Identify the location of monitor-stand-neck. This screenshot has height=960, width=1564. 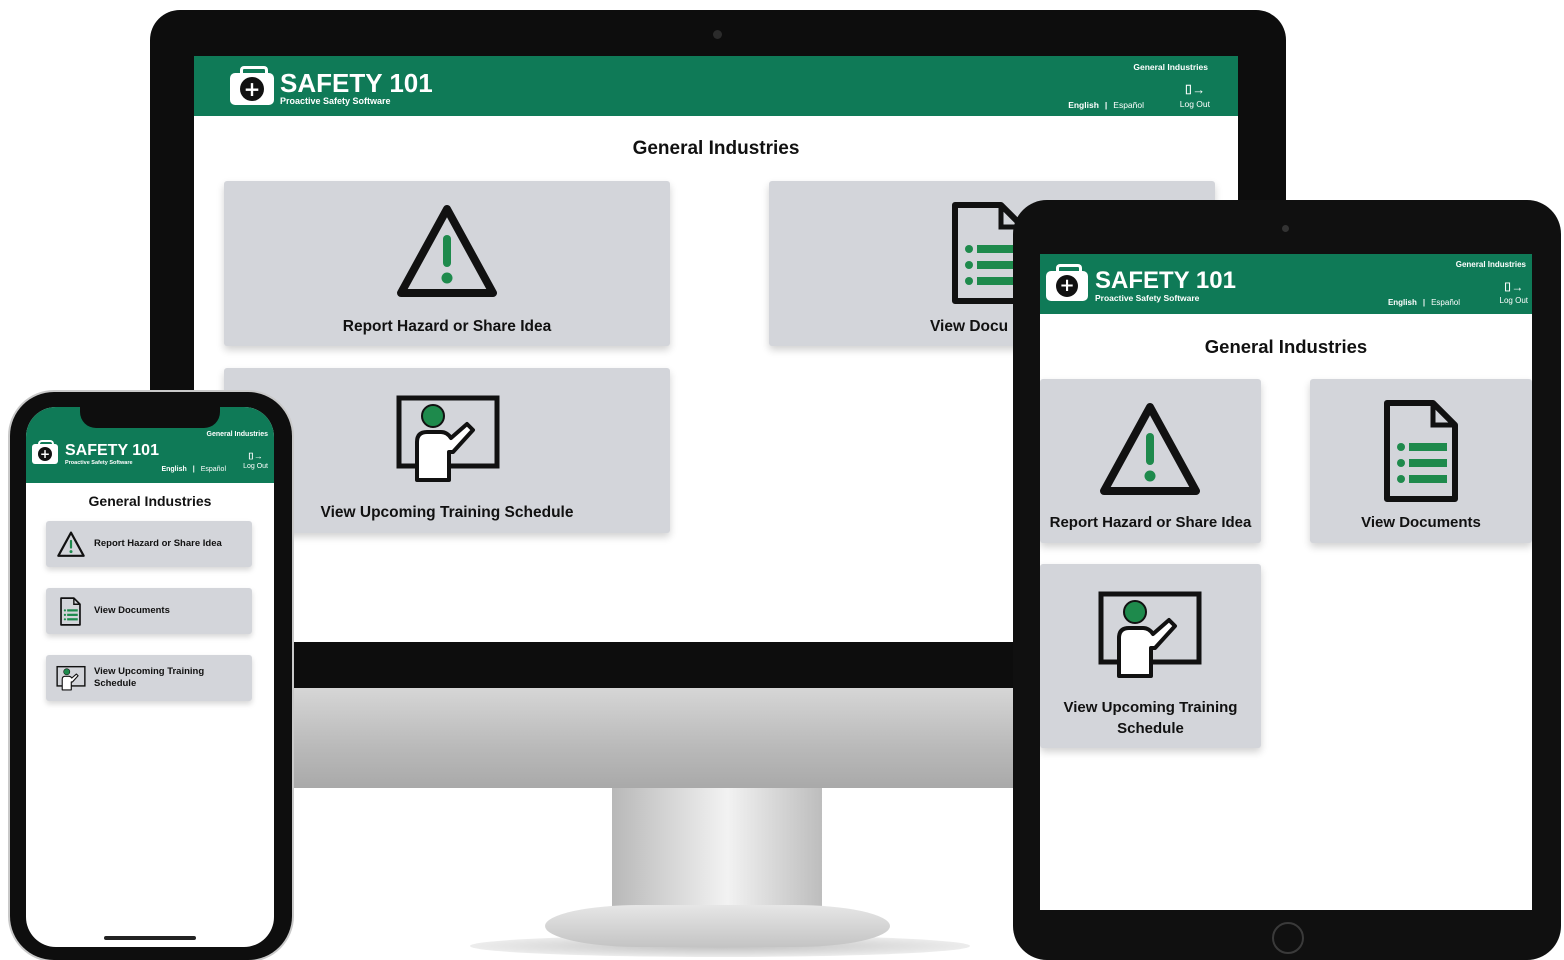
(717, 848).